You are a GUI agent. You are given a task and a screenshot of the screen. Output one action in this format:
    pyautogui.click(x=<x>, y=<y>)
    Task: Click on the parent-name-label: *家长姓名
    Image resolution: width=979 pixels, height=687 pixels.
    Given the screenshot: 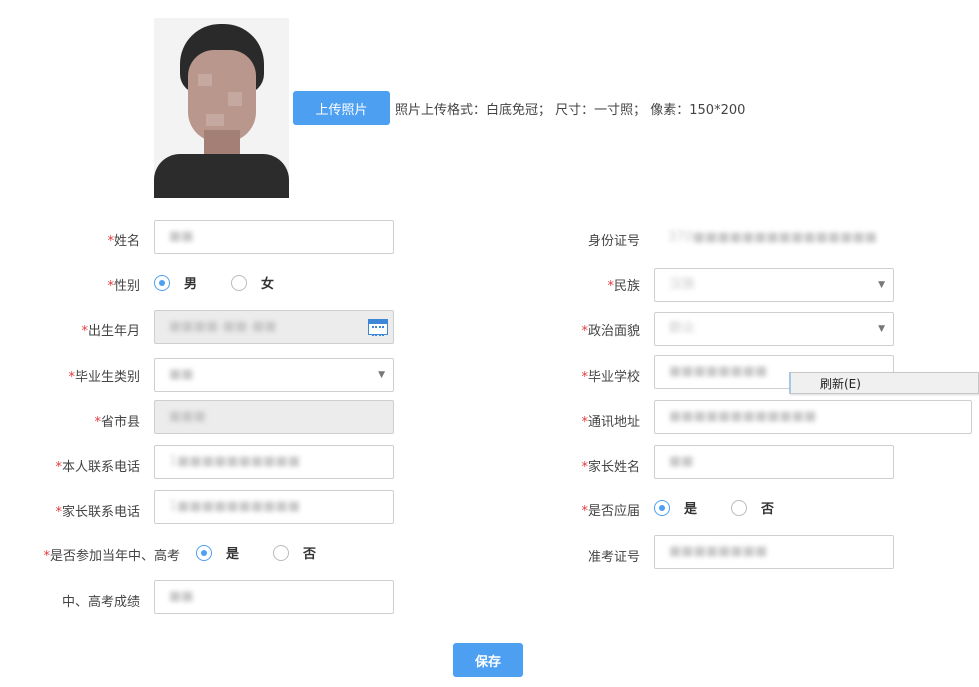 What is the action you would take?
    pyautogui.click(x=610, y=467)
    